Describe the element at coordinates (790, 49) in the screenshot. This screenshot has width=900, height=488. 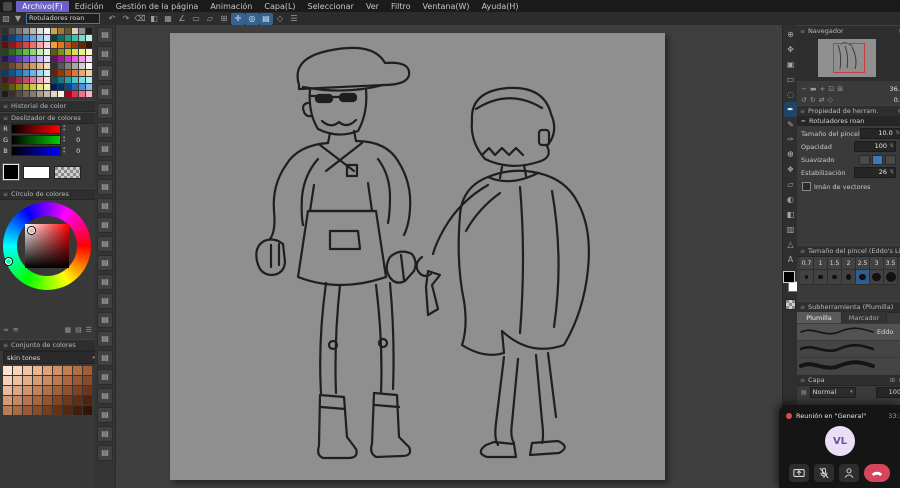
I see `move-tool: ✥` at that location.